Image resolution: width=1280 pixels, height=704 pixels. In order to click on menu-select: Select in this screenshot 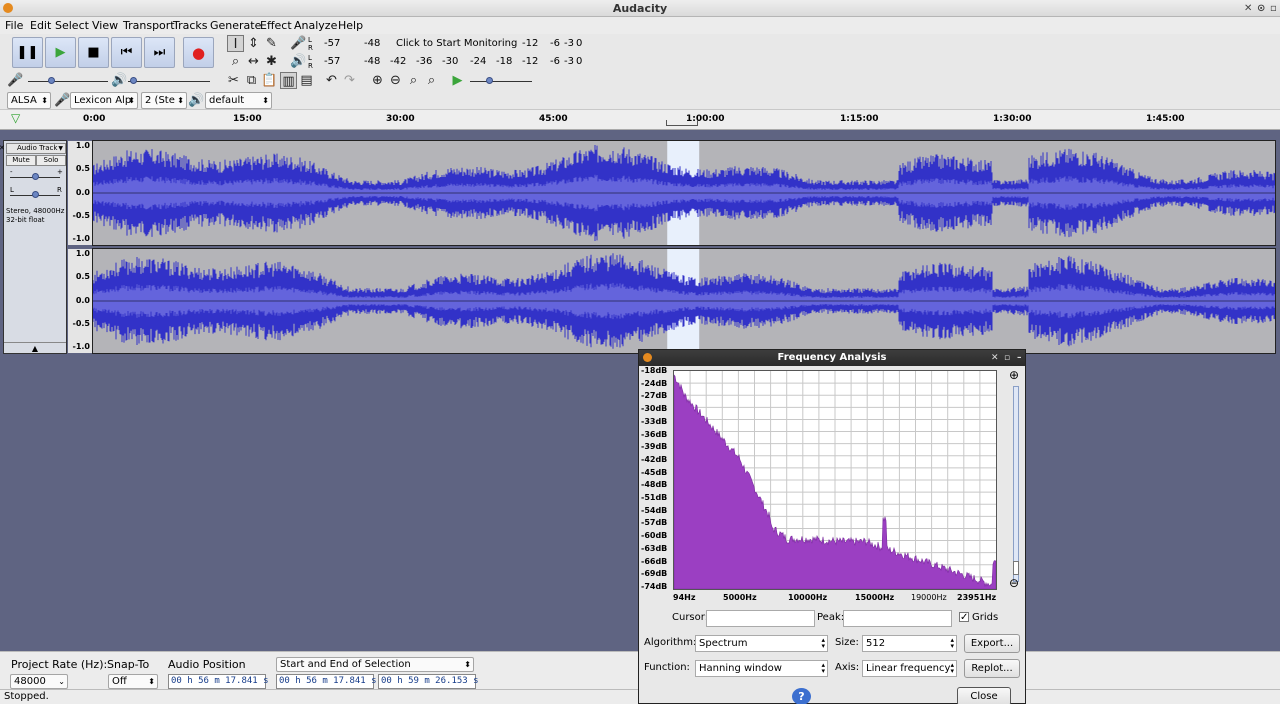, I will do `click(72, 25)`.